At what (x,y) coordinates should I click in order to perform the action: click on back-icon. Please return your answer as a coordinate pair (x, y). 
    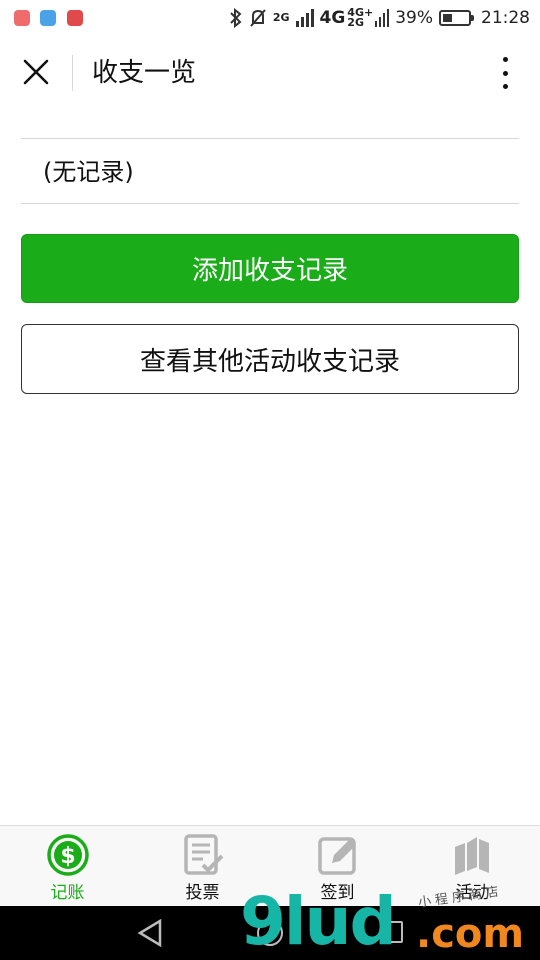
    Looking at the image, I should click on (150, 933).